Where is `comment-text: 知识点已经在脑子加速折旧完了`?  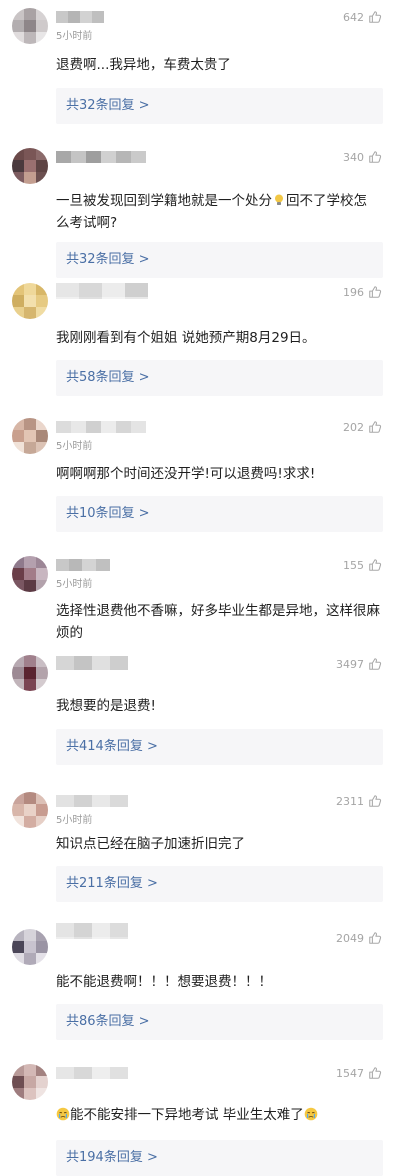
comment-text: 知识点已经在脑子加速折旧完了 is located at coordinates (150, 844).